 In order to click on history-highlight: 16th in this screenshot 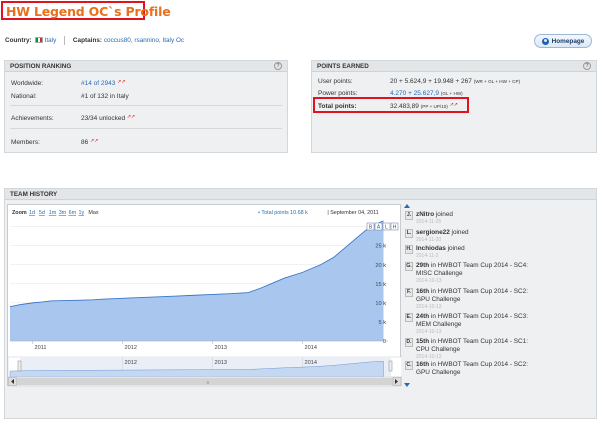, I will do `click(423, 291)`.